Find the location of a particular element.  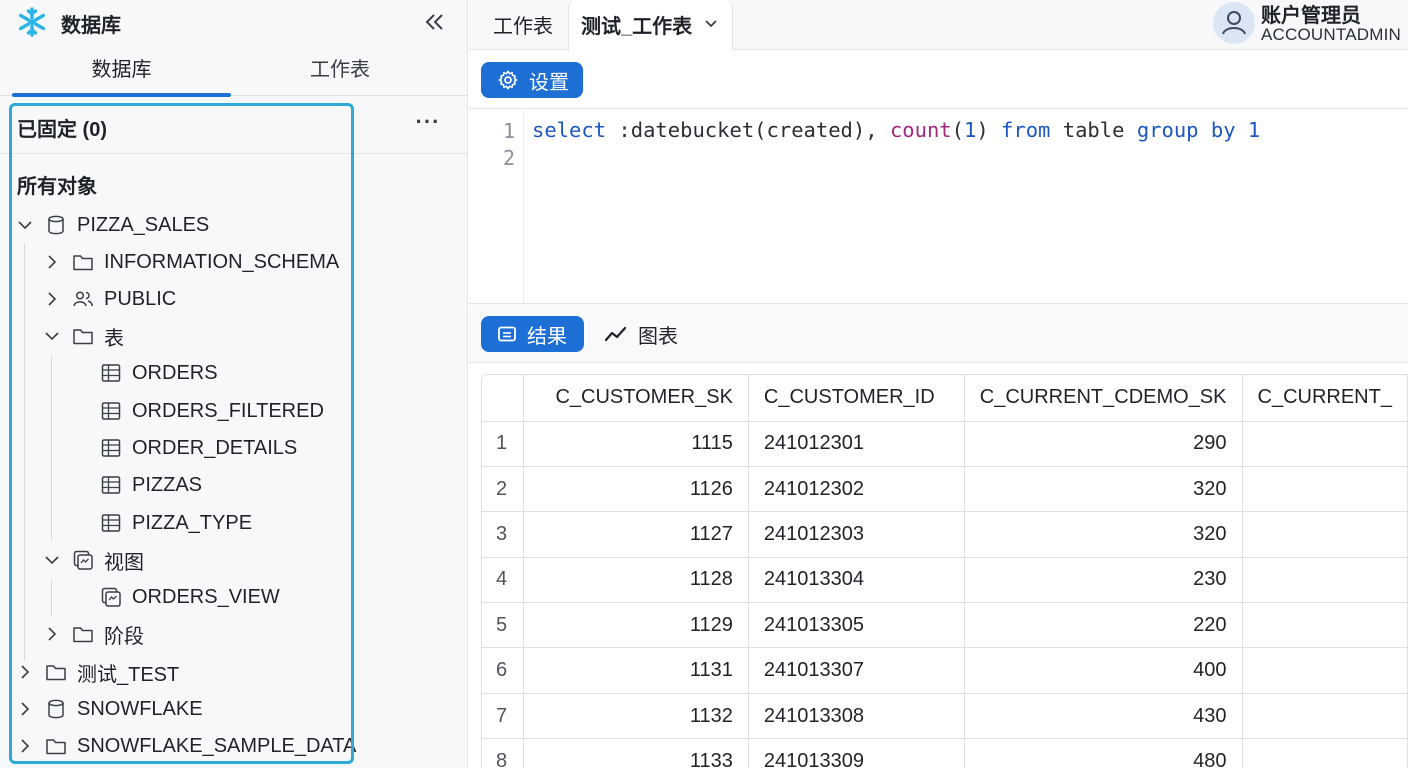

table-cell: 241013304 is located at coordinates (856, 580).